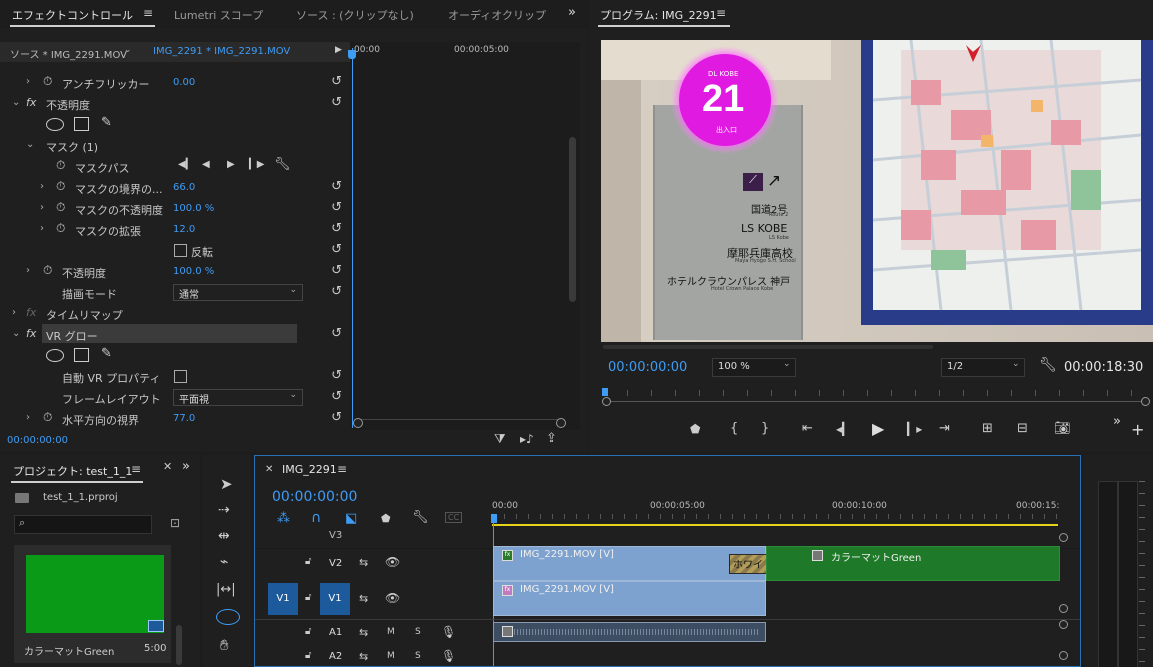  I want to click on scrub-bar, so click(876, 396).